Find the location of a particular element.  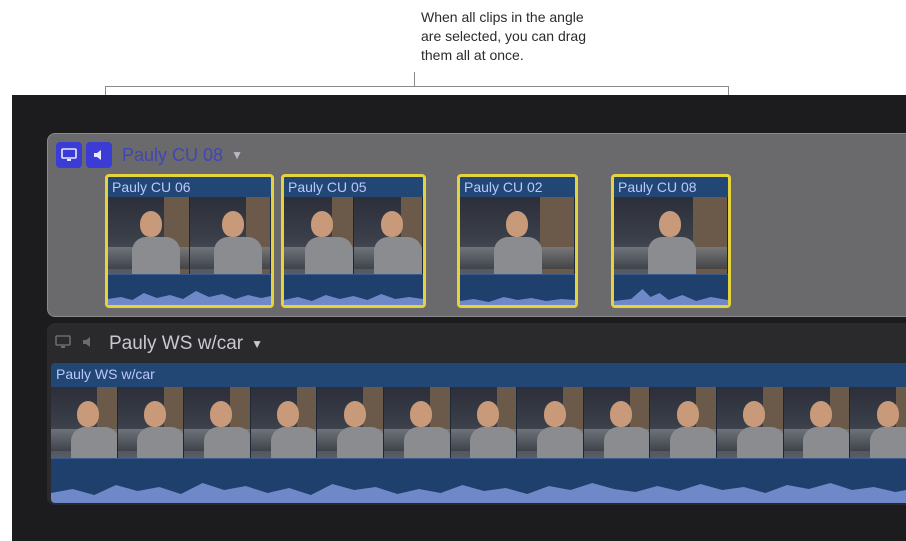

clip: Pauly CU 06 is located at coordinates (189, 241).